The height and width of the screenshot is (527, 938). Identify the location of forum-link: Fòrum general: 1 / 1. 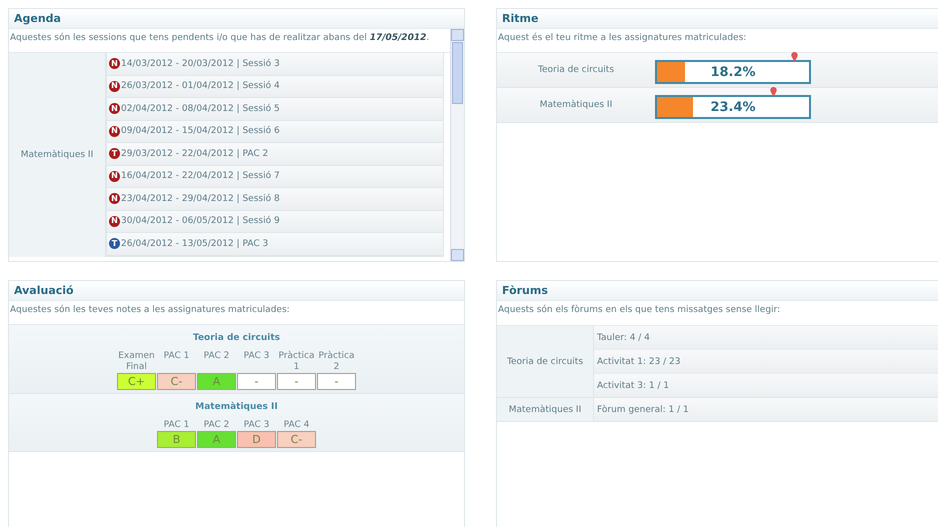
(766, 409).